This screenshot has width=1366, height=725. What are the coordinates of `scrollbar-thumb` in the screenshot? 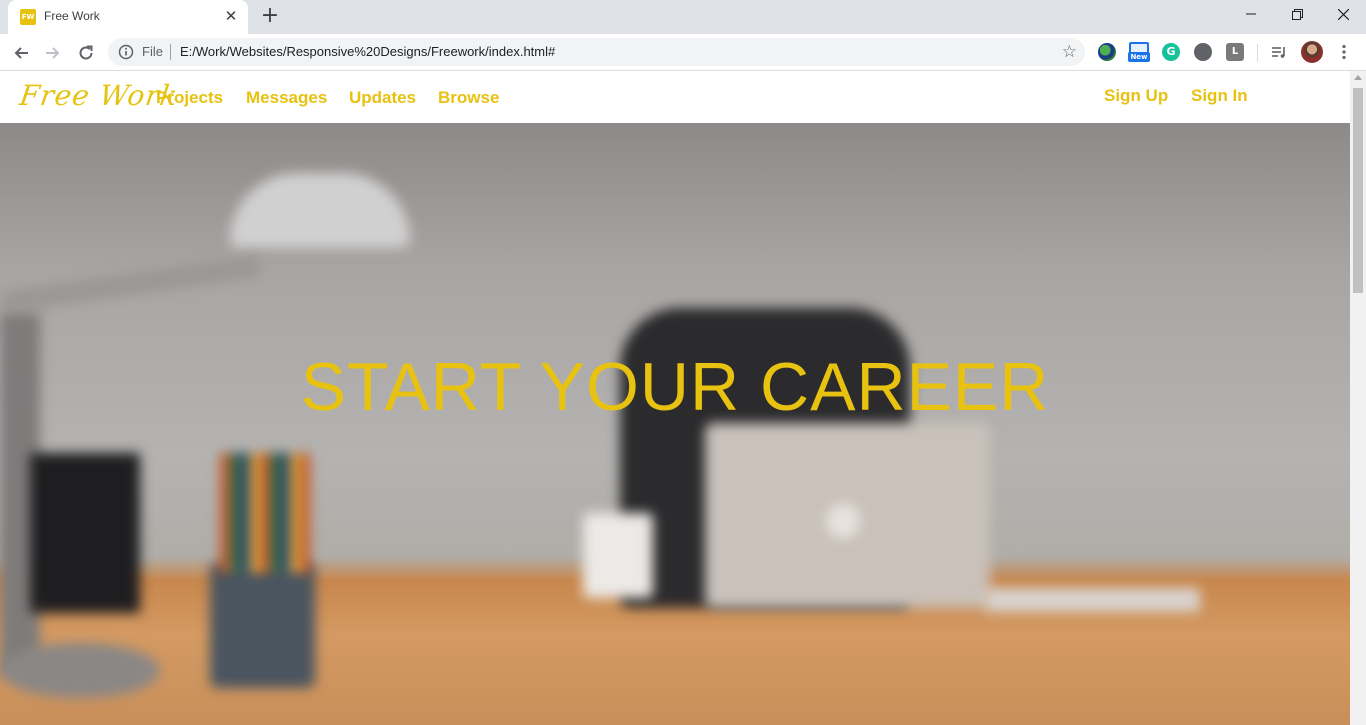 It's located at (1358, 190).